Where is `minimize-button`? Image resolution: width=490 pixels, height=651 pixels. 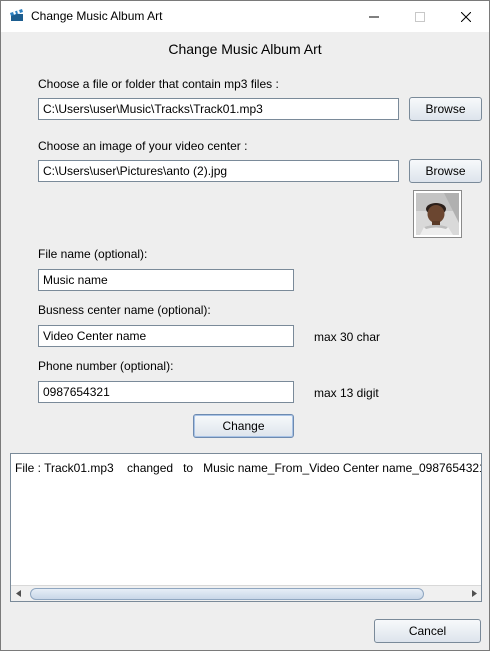
minimize-button is located at coordinates (374, 16).